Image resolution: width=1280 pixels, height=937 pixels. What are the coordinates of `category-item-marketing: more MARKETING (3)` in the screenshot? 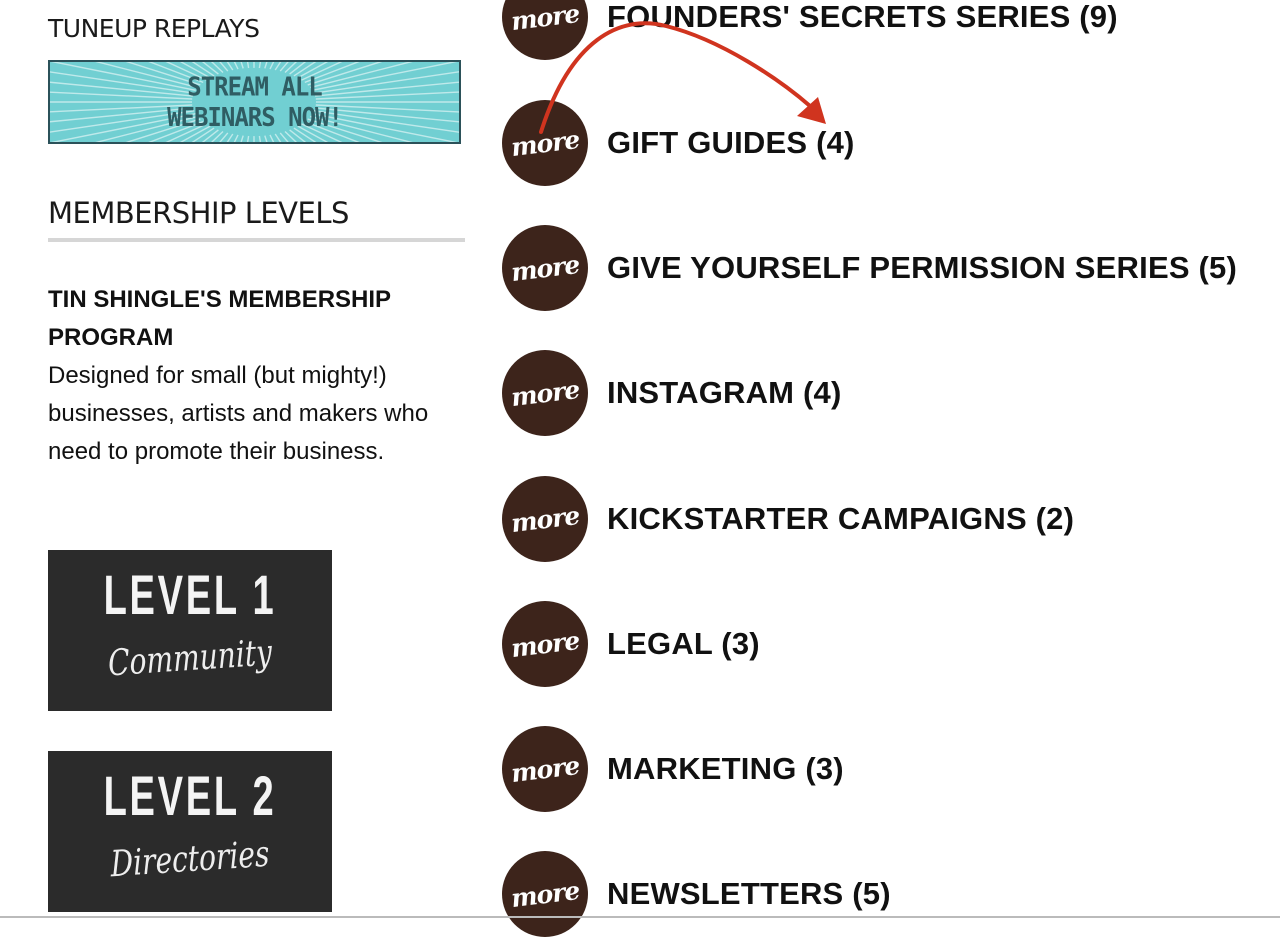 It's located at (673, 769).